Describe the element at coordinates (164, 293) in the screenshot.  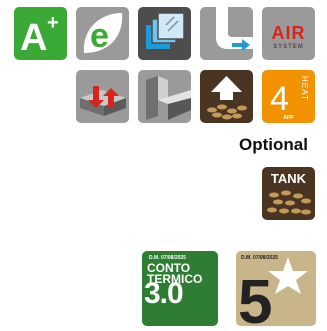
I see `conto-termico-version: 3.0` at that location.